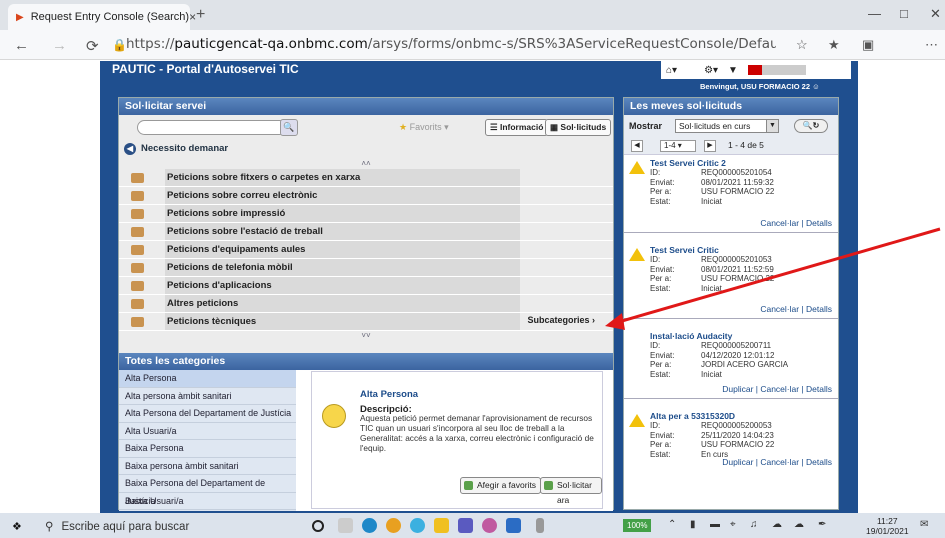 The width and height of the screenshot is (945, 538). I want to click on browser-icon, so click(417, 525).